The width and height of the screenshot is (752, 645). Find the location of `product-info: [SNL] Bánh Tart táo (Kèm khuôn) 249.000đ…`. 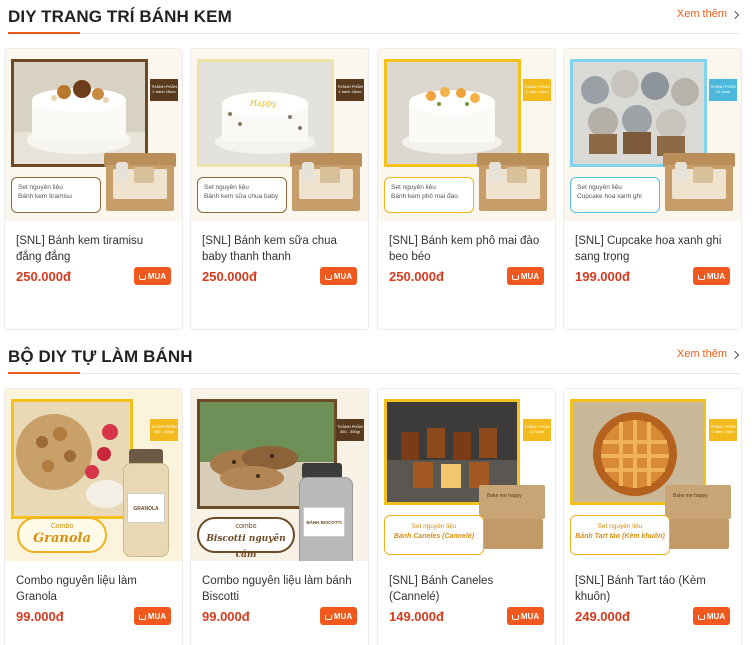

product-info: [SNL] Bánh Tart táo (Kèm khuôn) 249.000đ… is located at coordinates (652, 595).